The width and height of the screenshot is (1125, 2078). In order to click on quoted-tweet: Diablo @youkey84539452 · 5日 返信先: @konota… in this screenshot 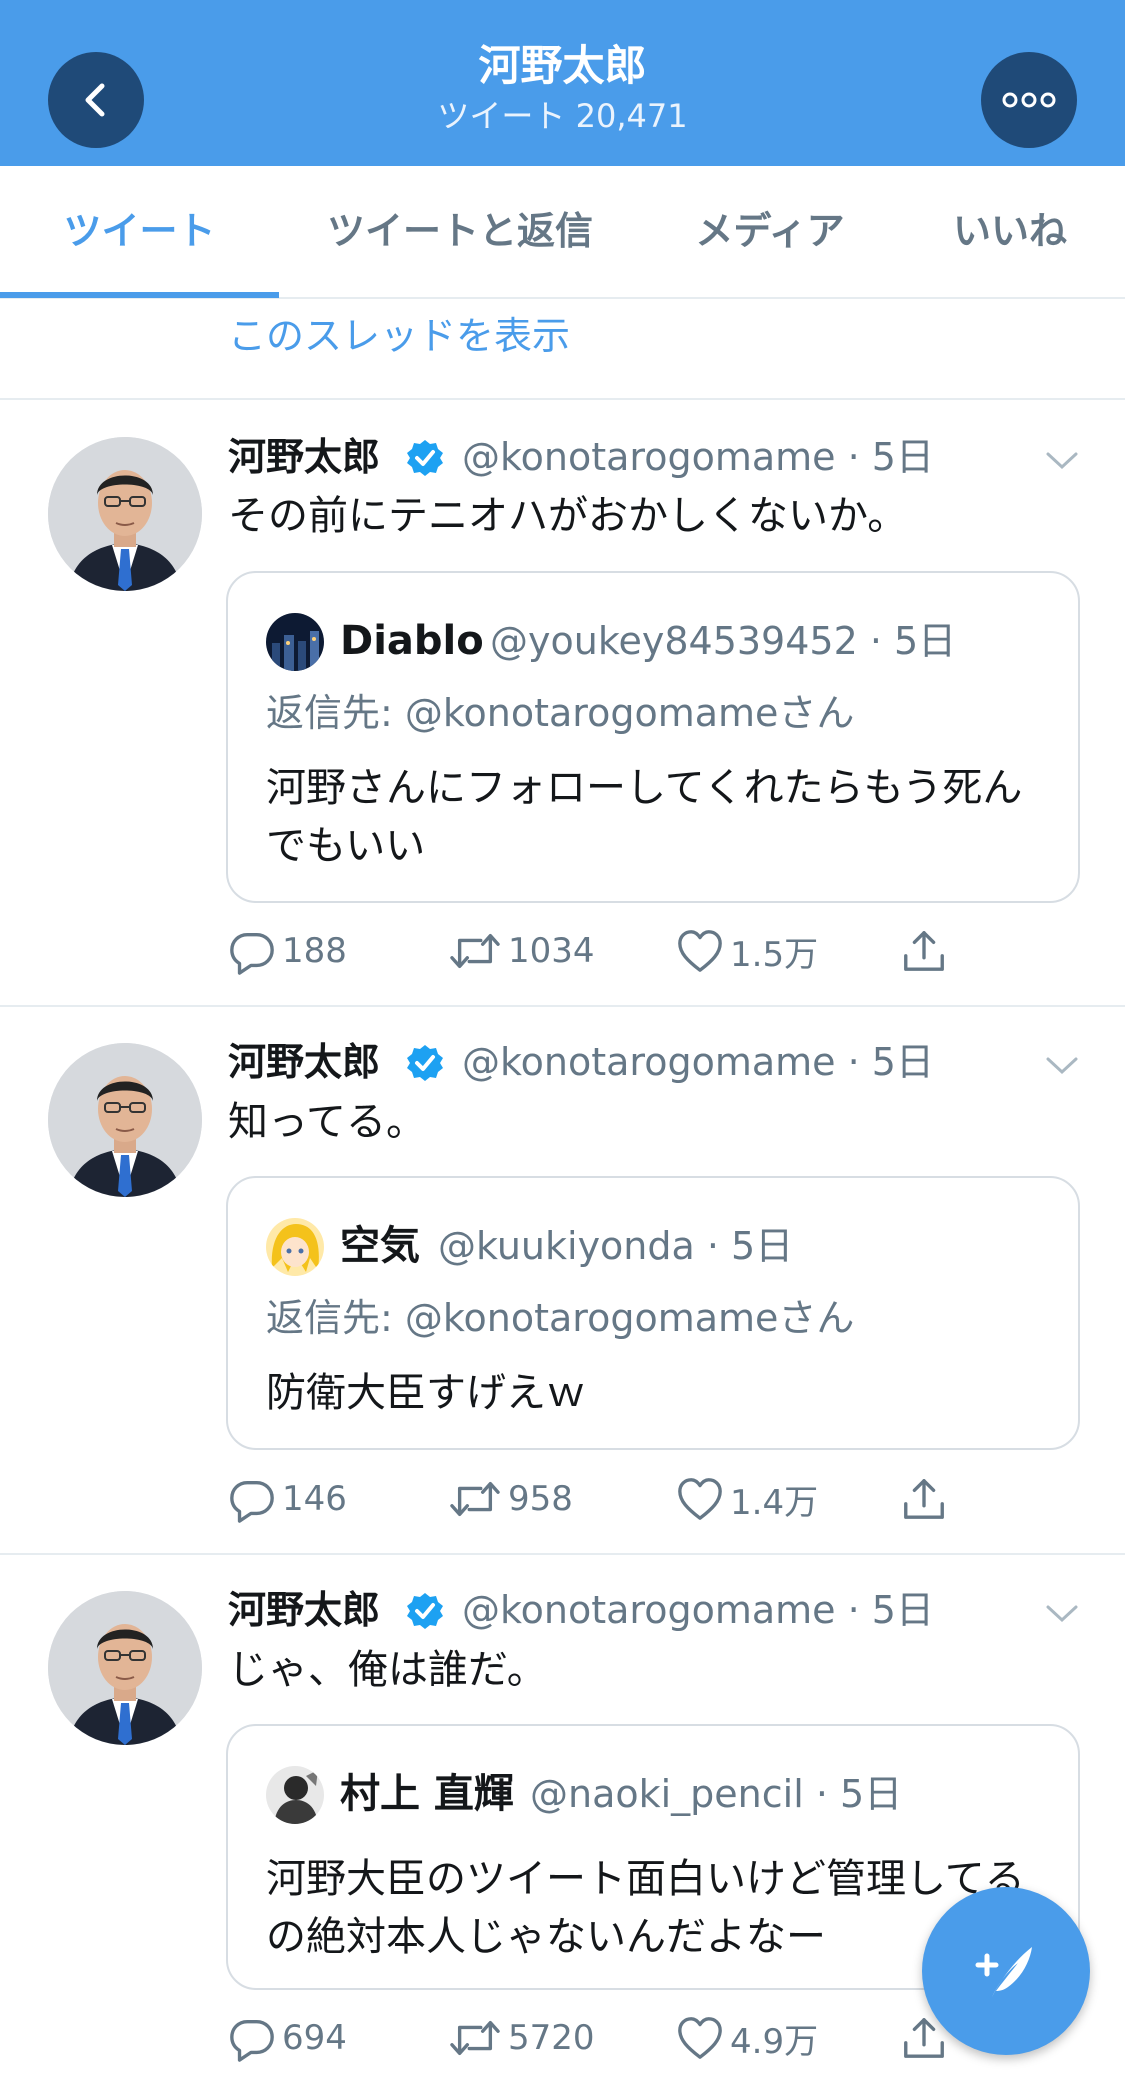, I will do `click(653, 737)`.